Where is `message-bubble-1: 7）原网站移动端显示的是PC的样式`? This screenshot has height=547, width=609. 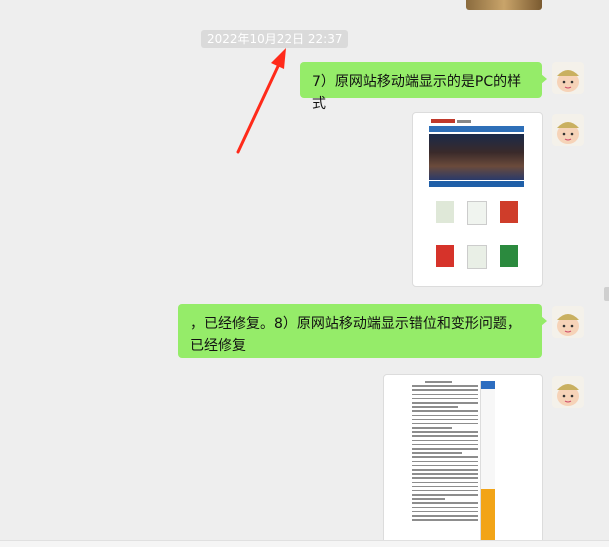 message-bubble-1: 7）原网站移动端显示的是PC的样式 is located at coordinates (423, 87).